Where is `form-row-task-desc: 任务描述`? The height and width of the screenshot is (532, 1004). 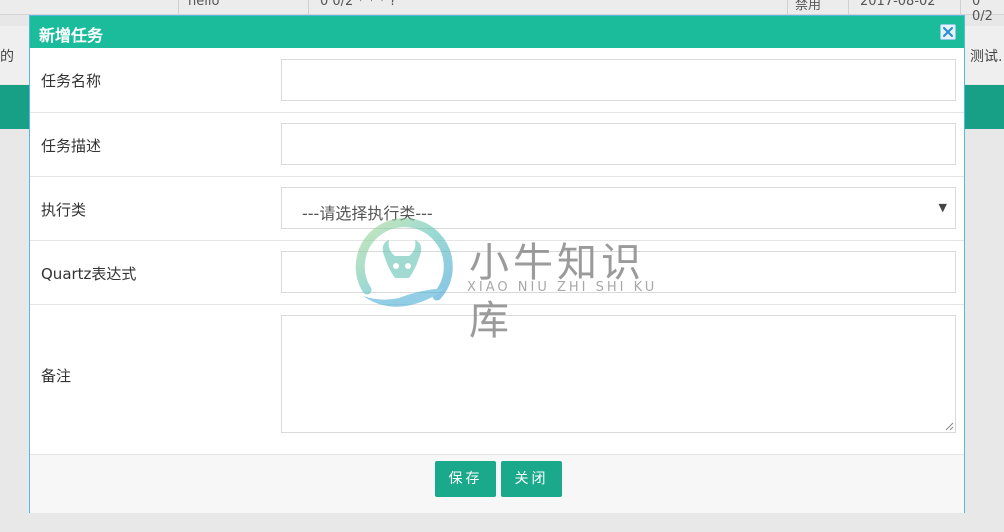 form-row-task-desc: 任务描述 is located at coordinates (497, 145).